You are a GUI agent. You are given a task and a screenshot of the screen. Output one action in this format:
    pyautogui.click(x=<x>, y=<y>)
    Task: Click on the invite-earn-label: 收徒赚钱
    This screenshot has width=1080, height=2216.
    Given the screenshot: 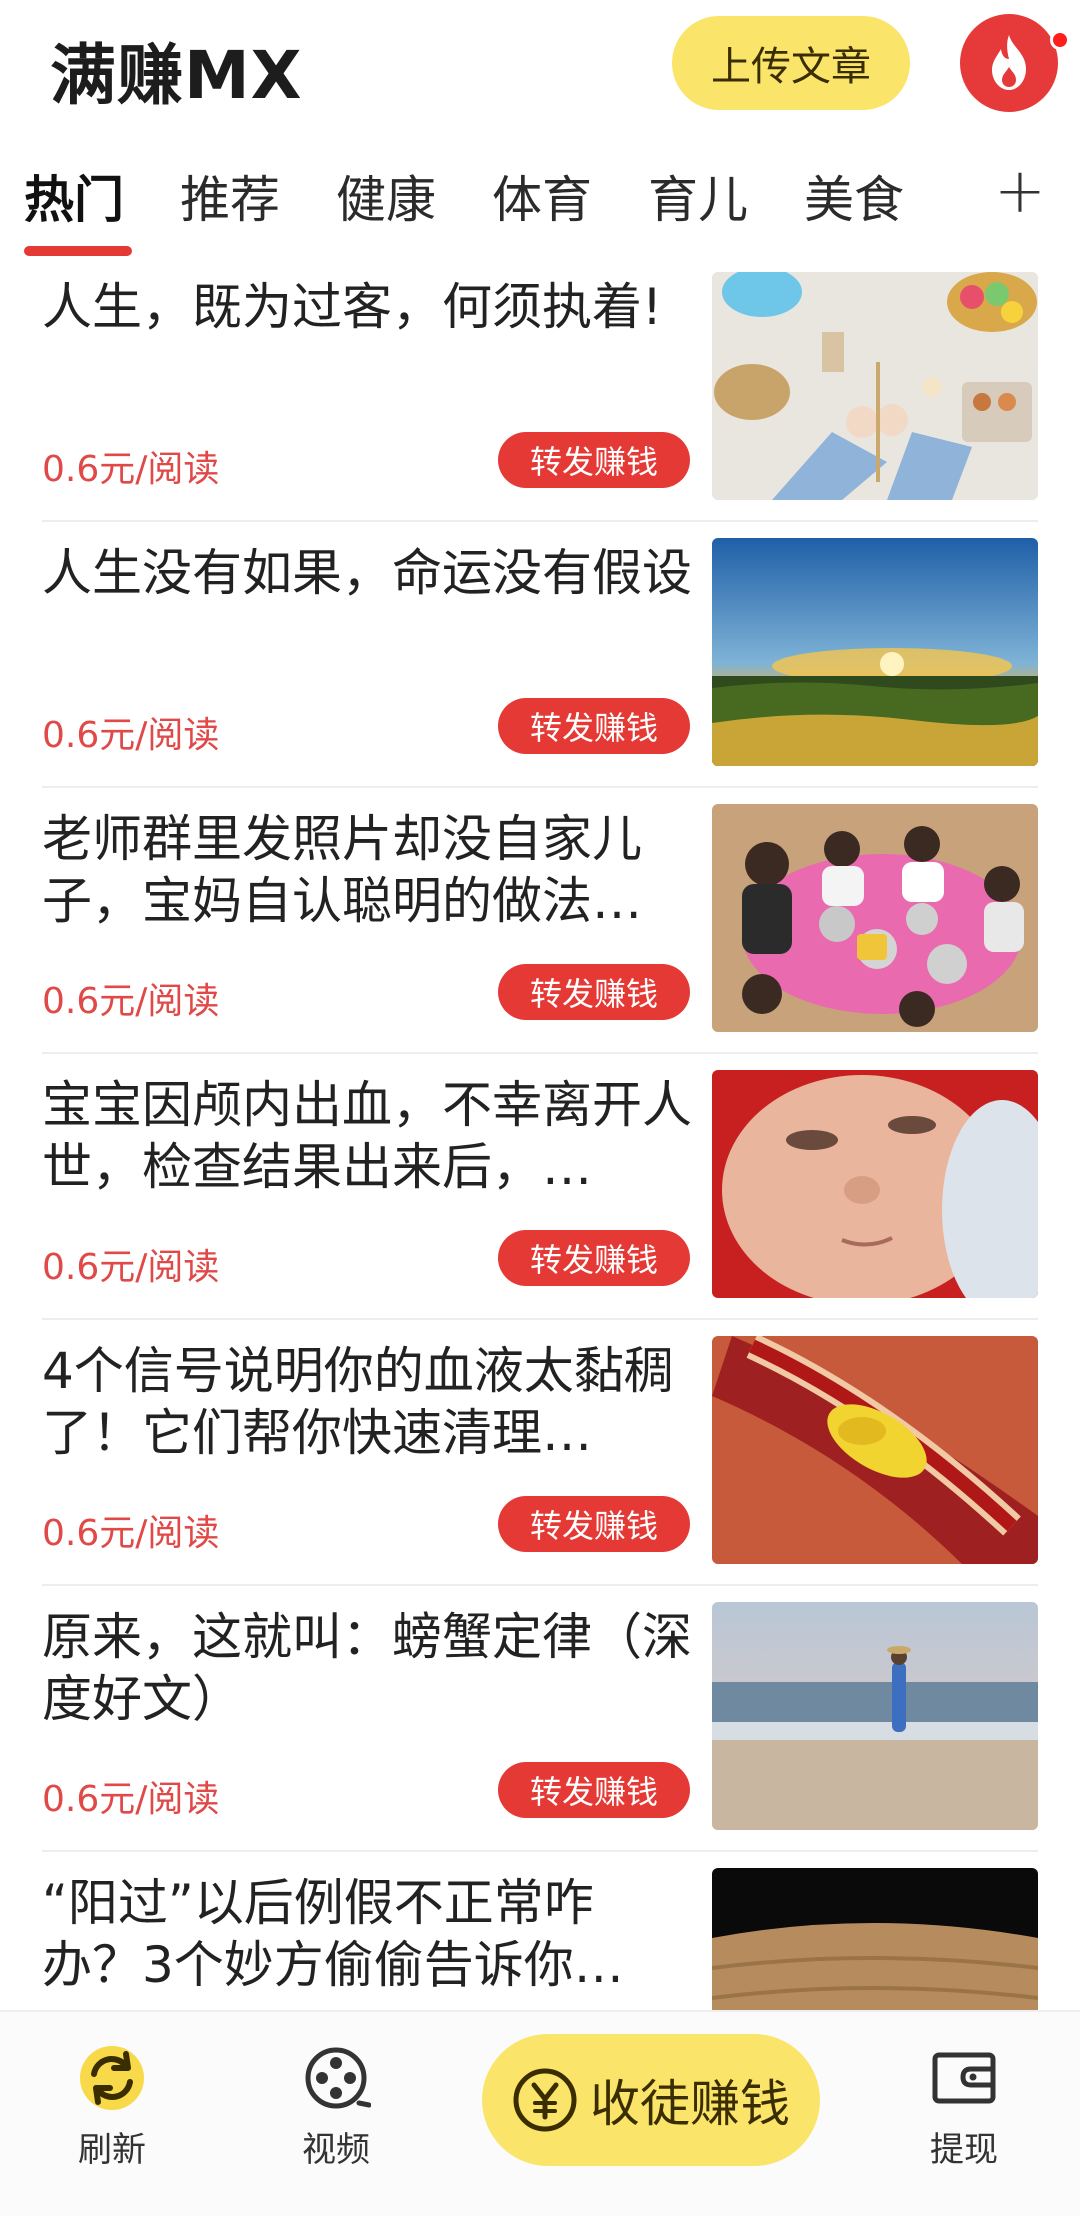 What is the action you would take?
    pyautogui.click(x=690, y=2104)
    